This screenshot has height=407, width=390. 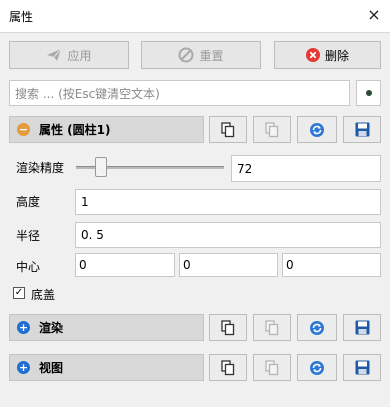 What do you see at coordinates (40, 168) in the screenshot?
I see `precision-label: 渲染精度` at bounding box center [40, 168].